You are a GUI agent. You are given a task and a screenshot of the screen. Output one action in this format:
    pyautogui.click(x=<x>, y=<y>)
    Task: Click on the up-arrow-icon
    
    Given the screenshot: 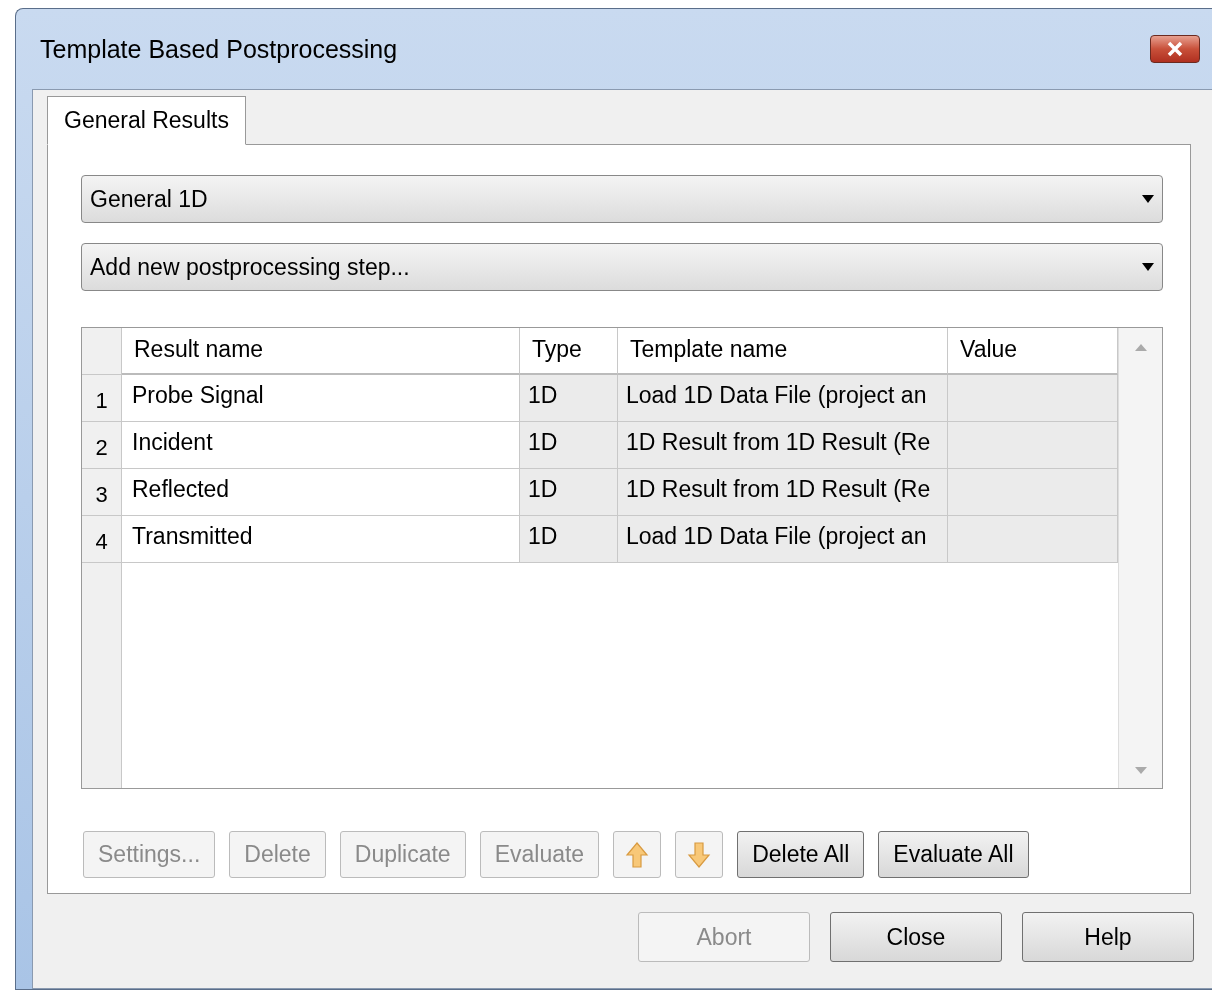 What is the action you would take?
    pyautogui.click(x=637, y=854)
    